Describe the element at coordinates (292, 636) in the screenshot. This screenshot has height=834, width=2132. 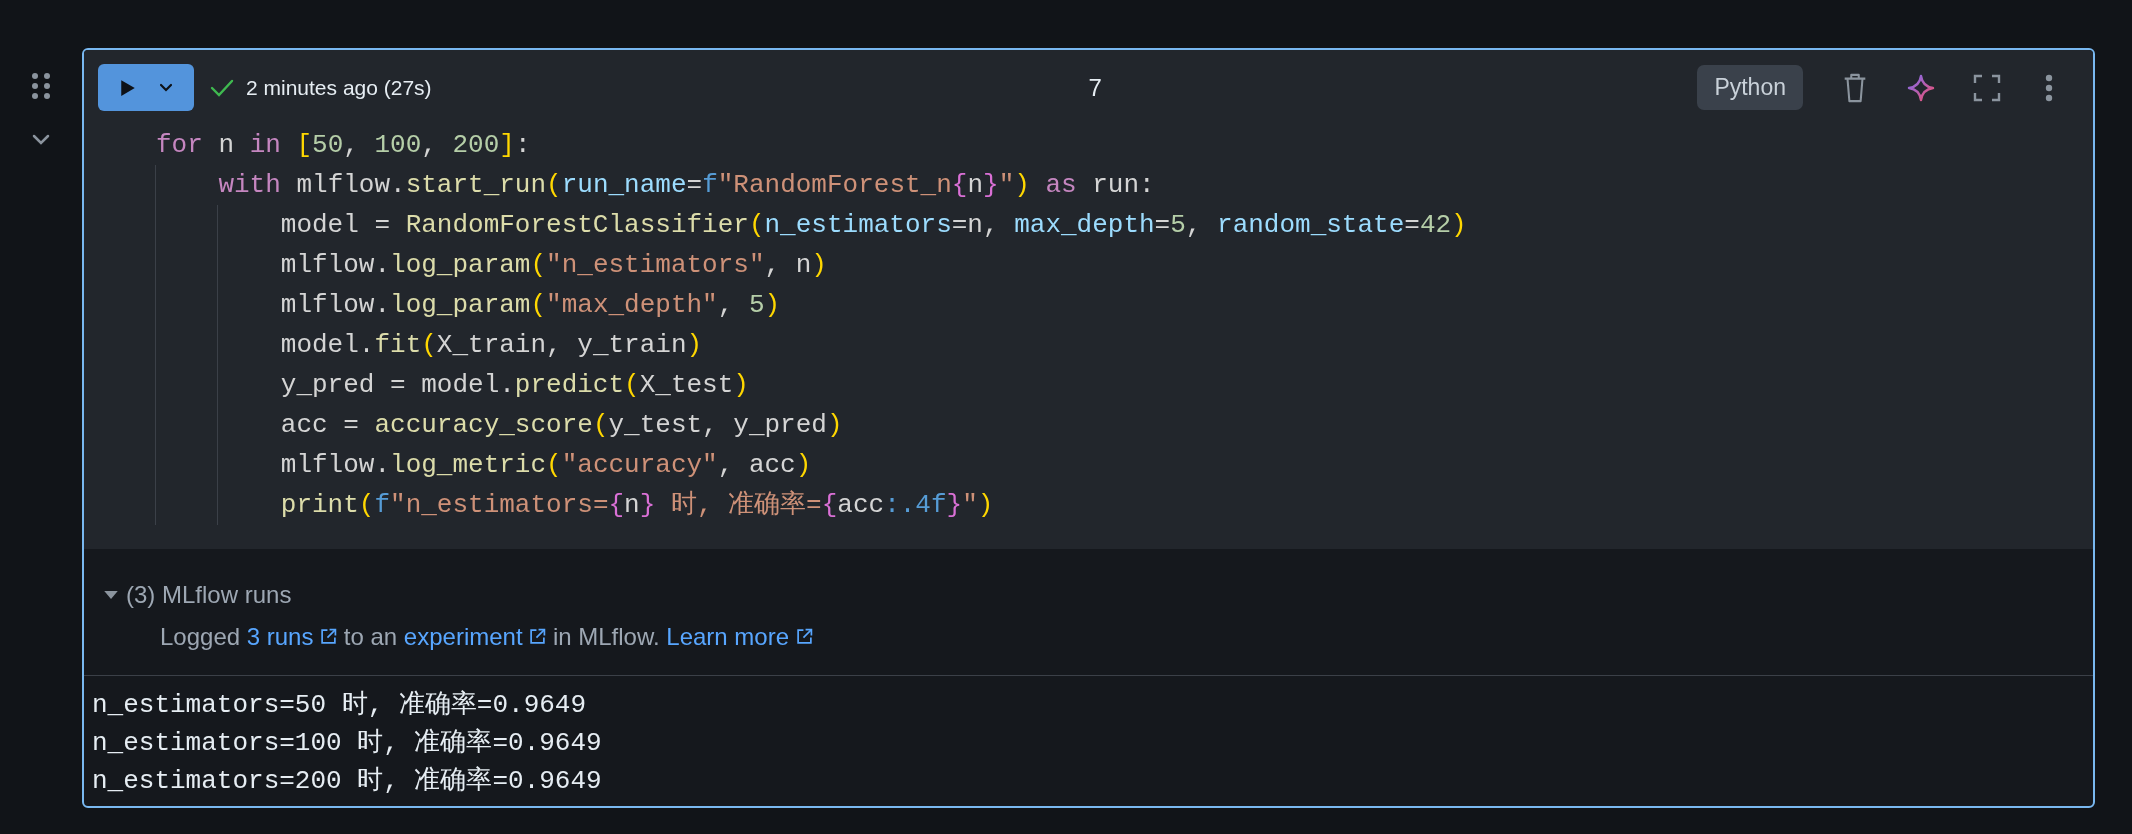
I see `external-link: 3 runs` at that location.